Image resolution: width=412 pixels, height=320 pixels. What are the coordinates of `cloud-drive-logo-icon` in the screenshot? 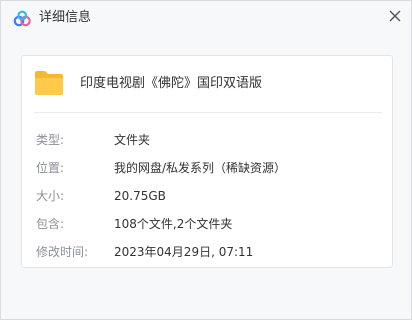 It's located at (22, 18).